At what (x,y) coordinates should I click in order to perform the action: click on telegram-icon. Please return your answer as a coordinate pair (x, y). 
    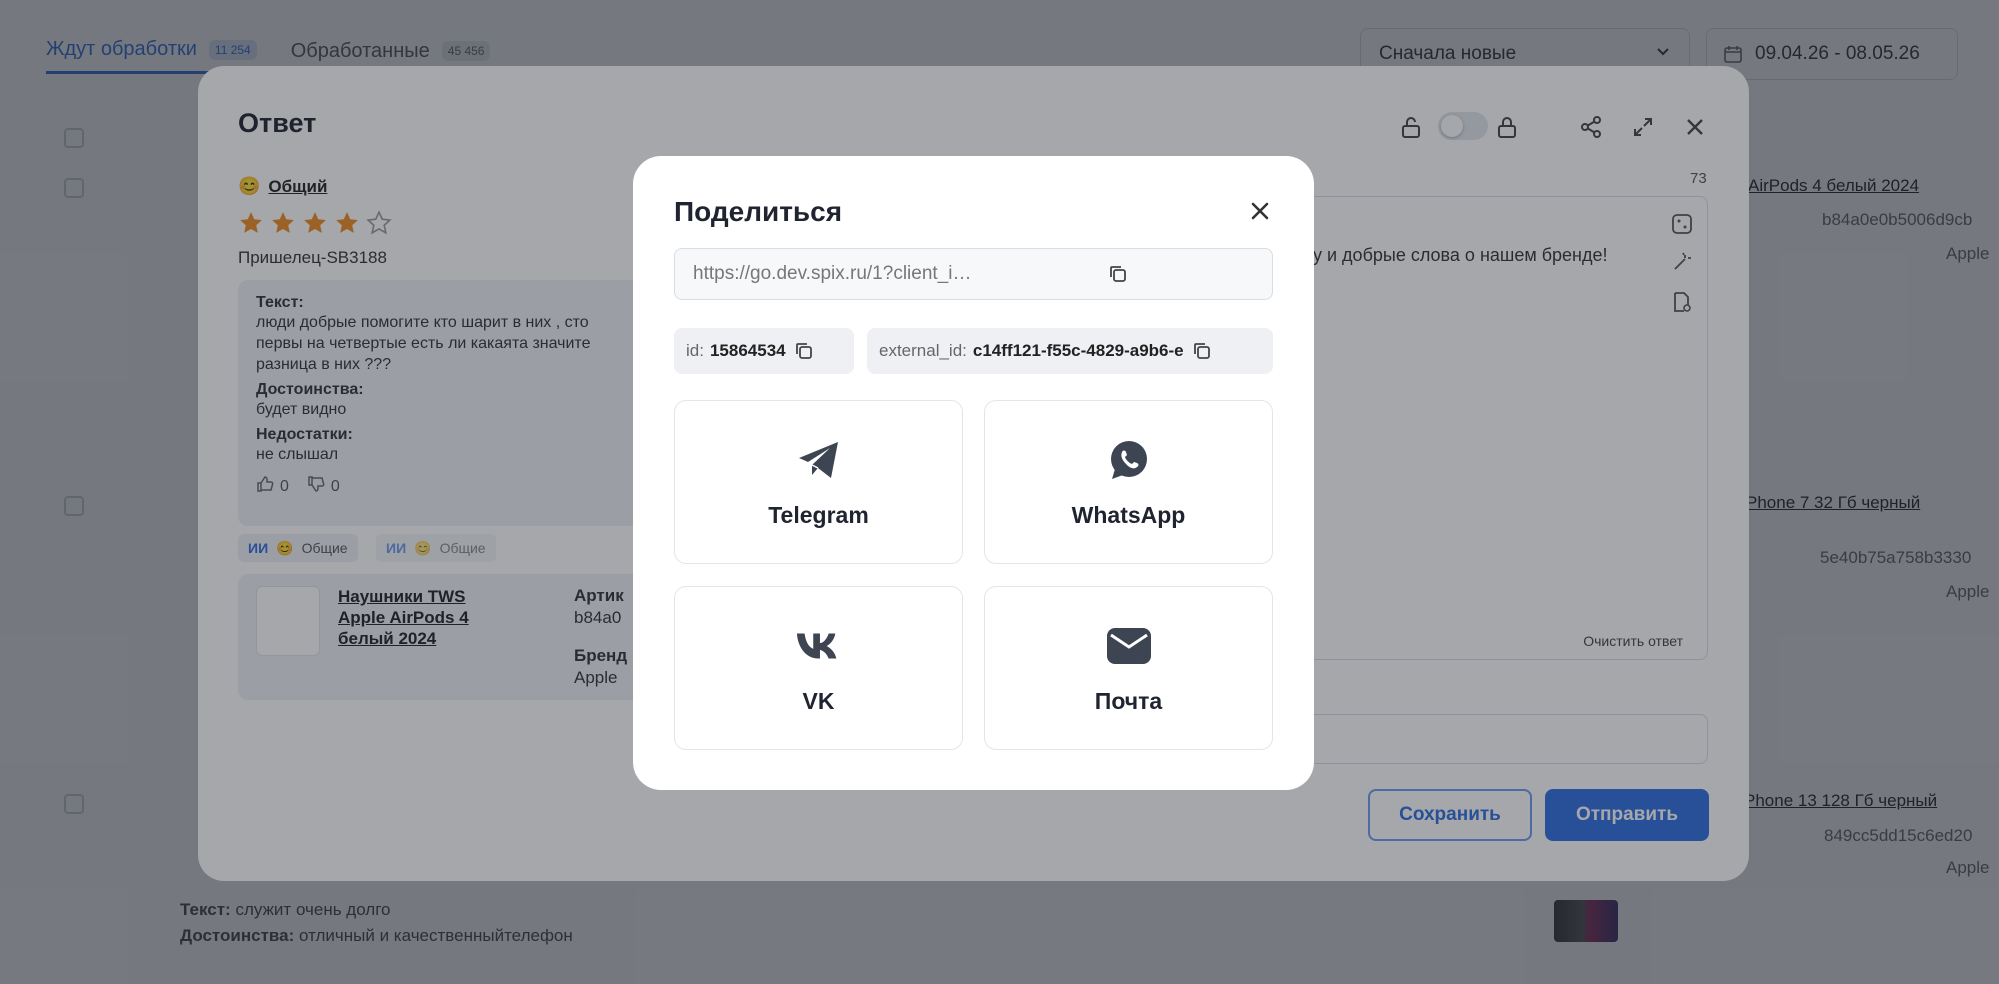
    Looking at the image, I should click on (819, 460).